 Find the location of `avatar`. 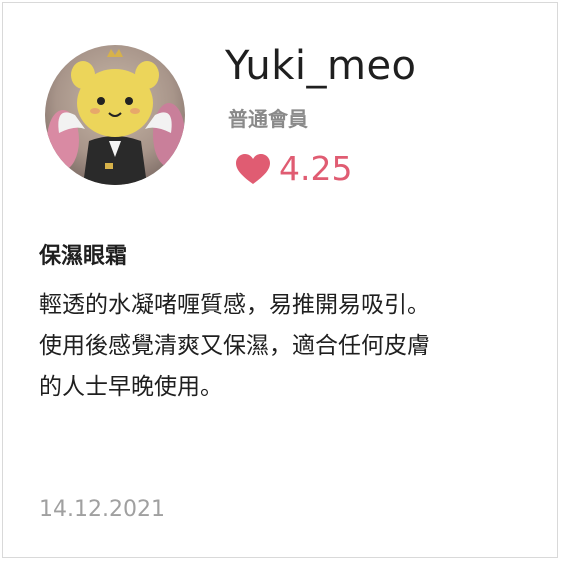

avatar is located at coordinates (115, 115).